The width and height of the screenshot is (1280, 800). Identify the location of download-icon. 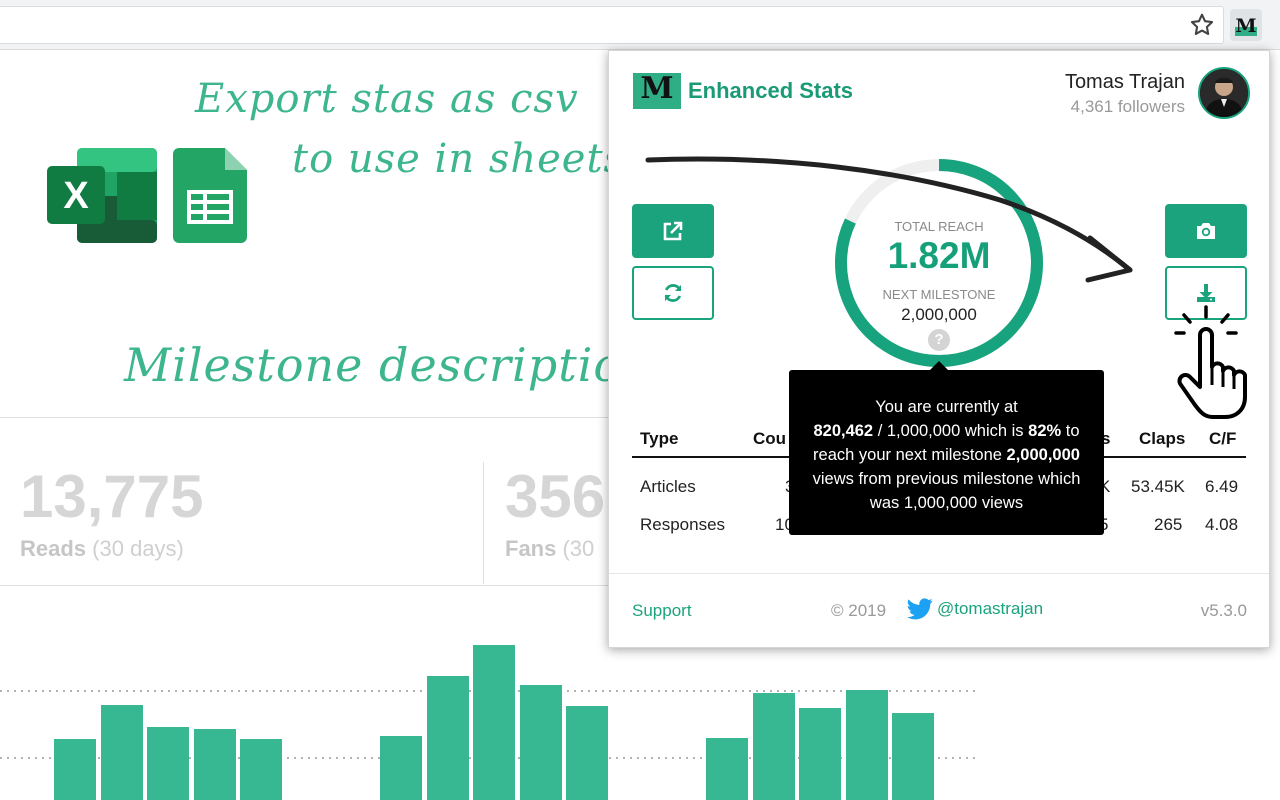
(1206, 293).